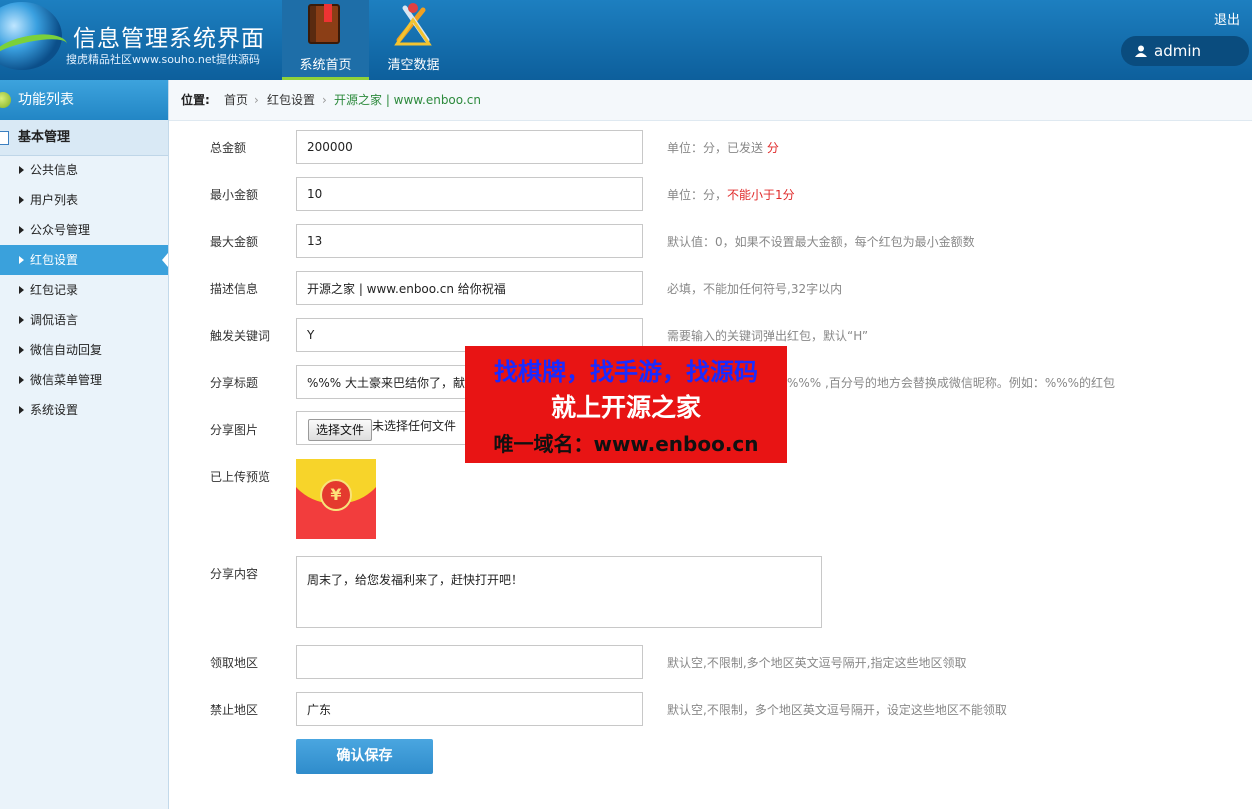 The height and width of the screenshot is (809, 1252). Describe the element at coordinates (46, 100) in the screenshot. I see `function-list-label: 功能列表` at that location.